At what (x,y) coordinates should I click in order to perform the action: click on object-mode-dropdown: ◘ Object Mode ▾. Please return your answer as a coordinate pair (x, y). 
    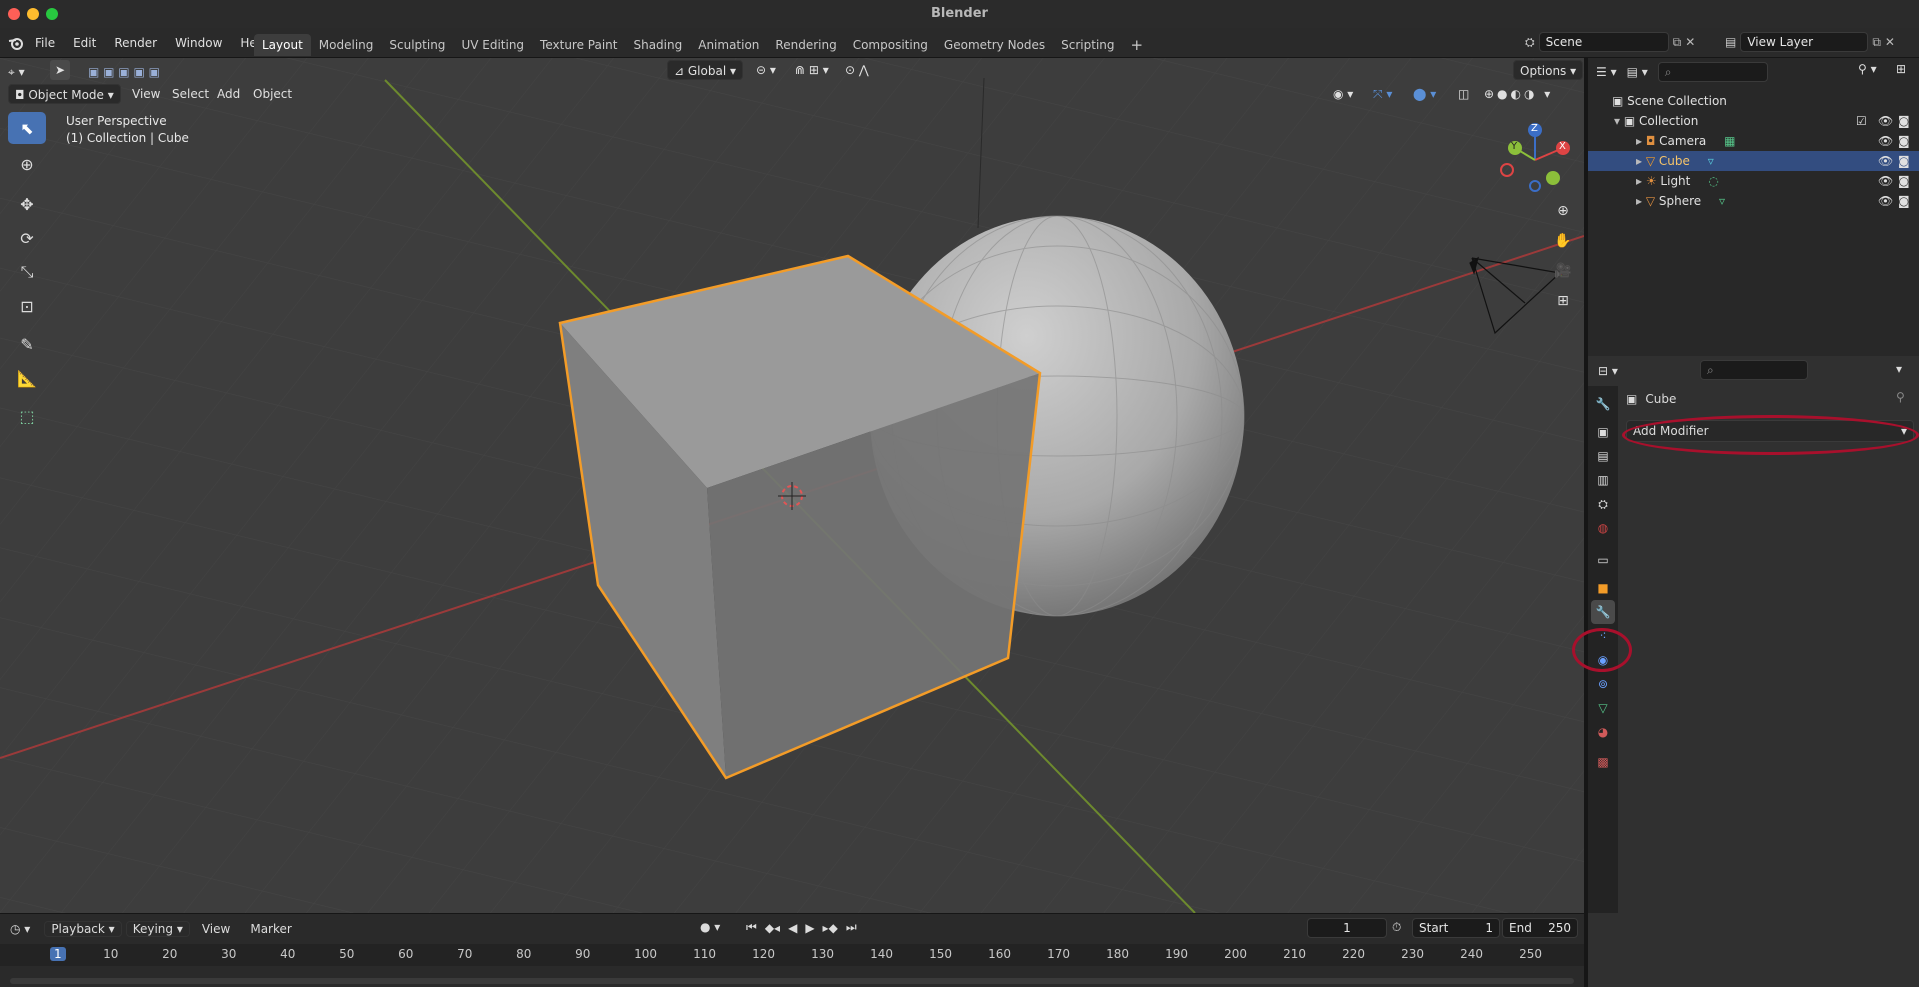
    Looking at the image, I should click on (64, 94).